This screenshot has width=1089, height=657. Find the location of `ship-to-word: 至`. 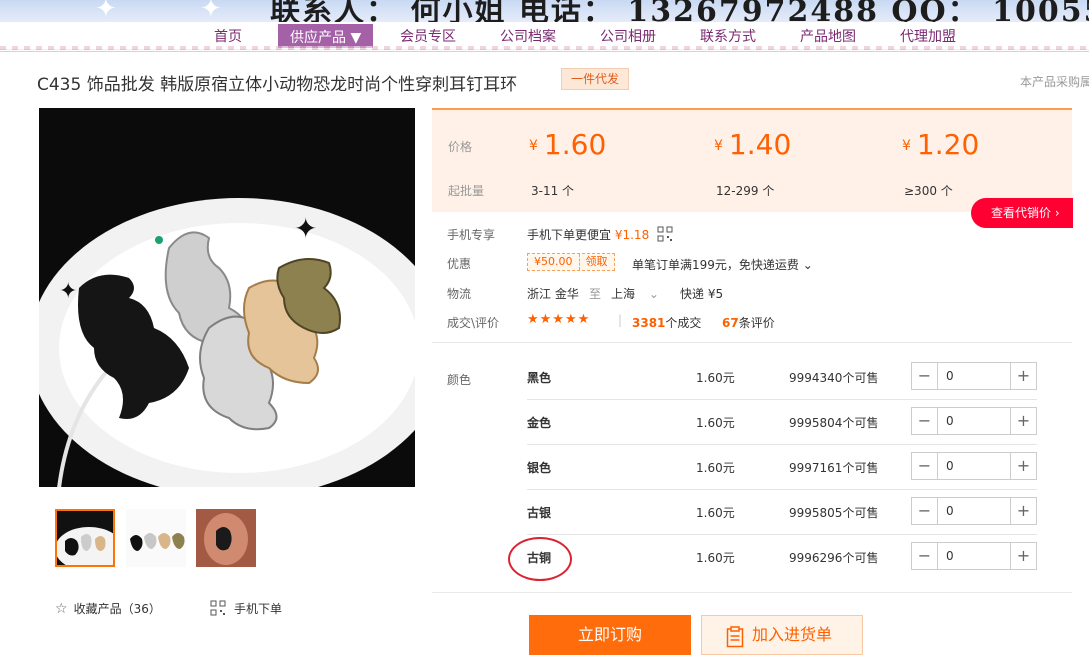

ship-to-word: 至 is located at coordinates (595, 294).